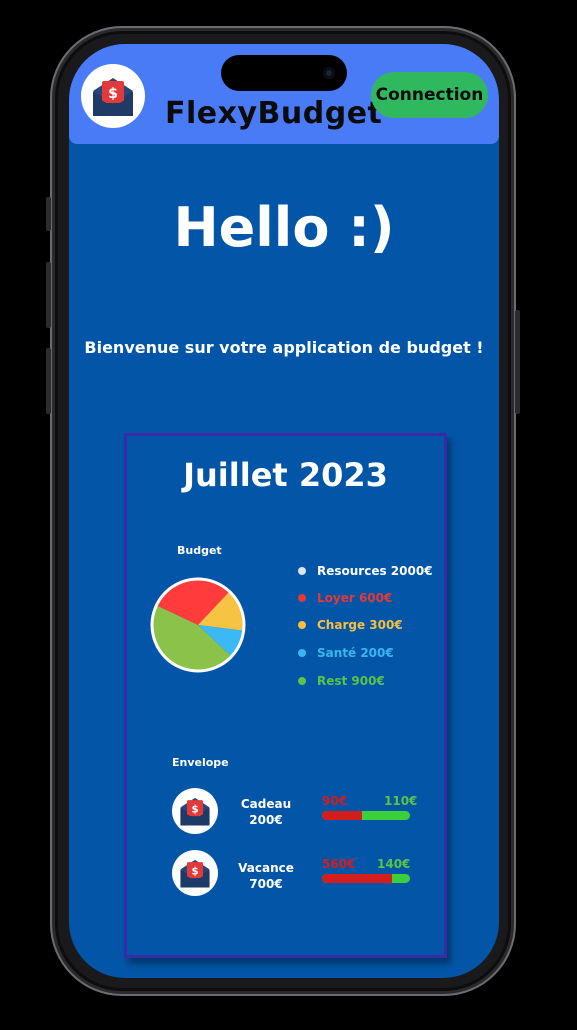 The width and height of the screenshot is (577, 1030). Describe the element at coordinates (375, 571) in the screenshot. I see `legend-label: Resources 2000€` at that location.